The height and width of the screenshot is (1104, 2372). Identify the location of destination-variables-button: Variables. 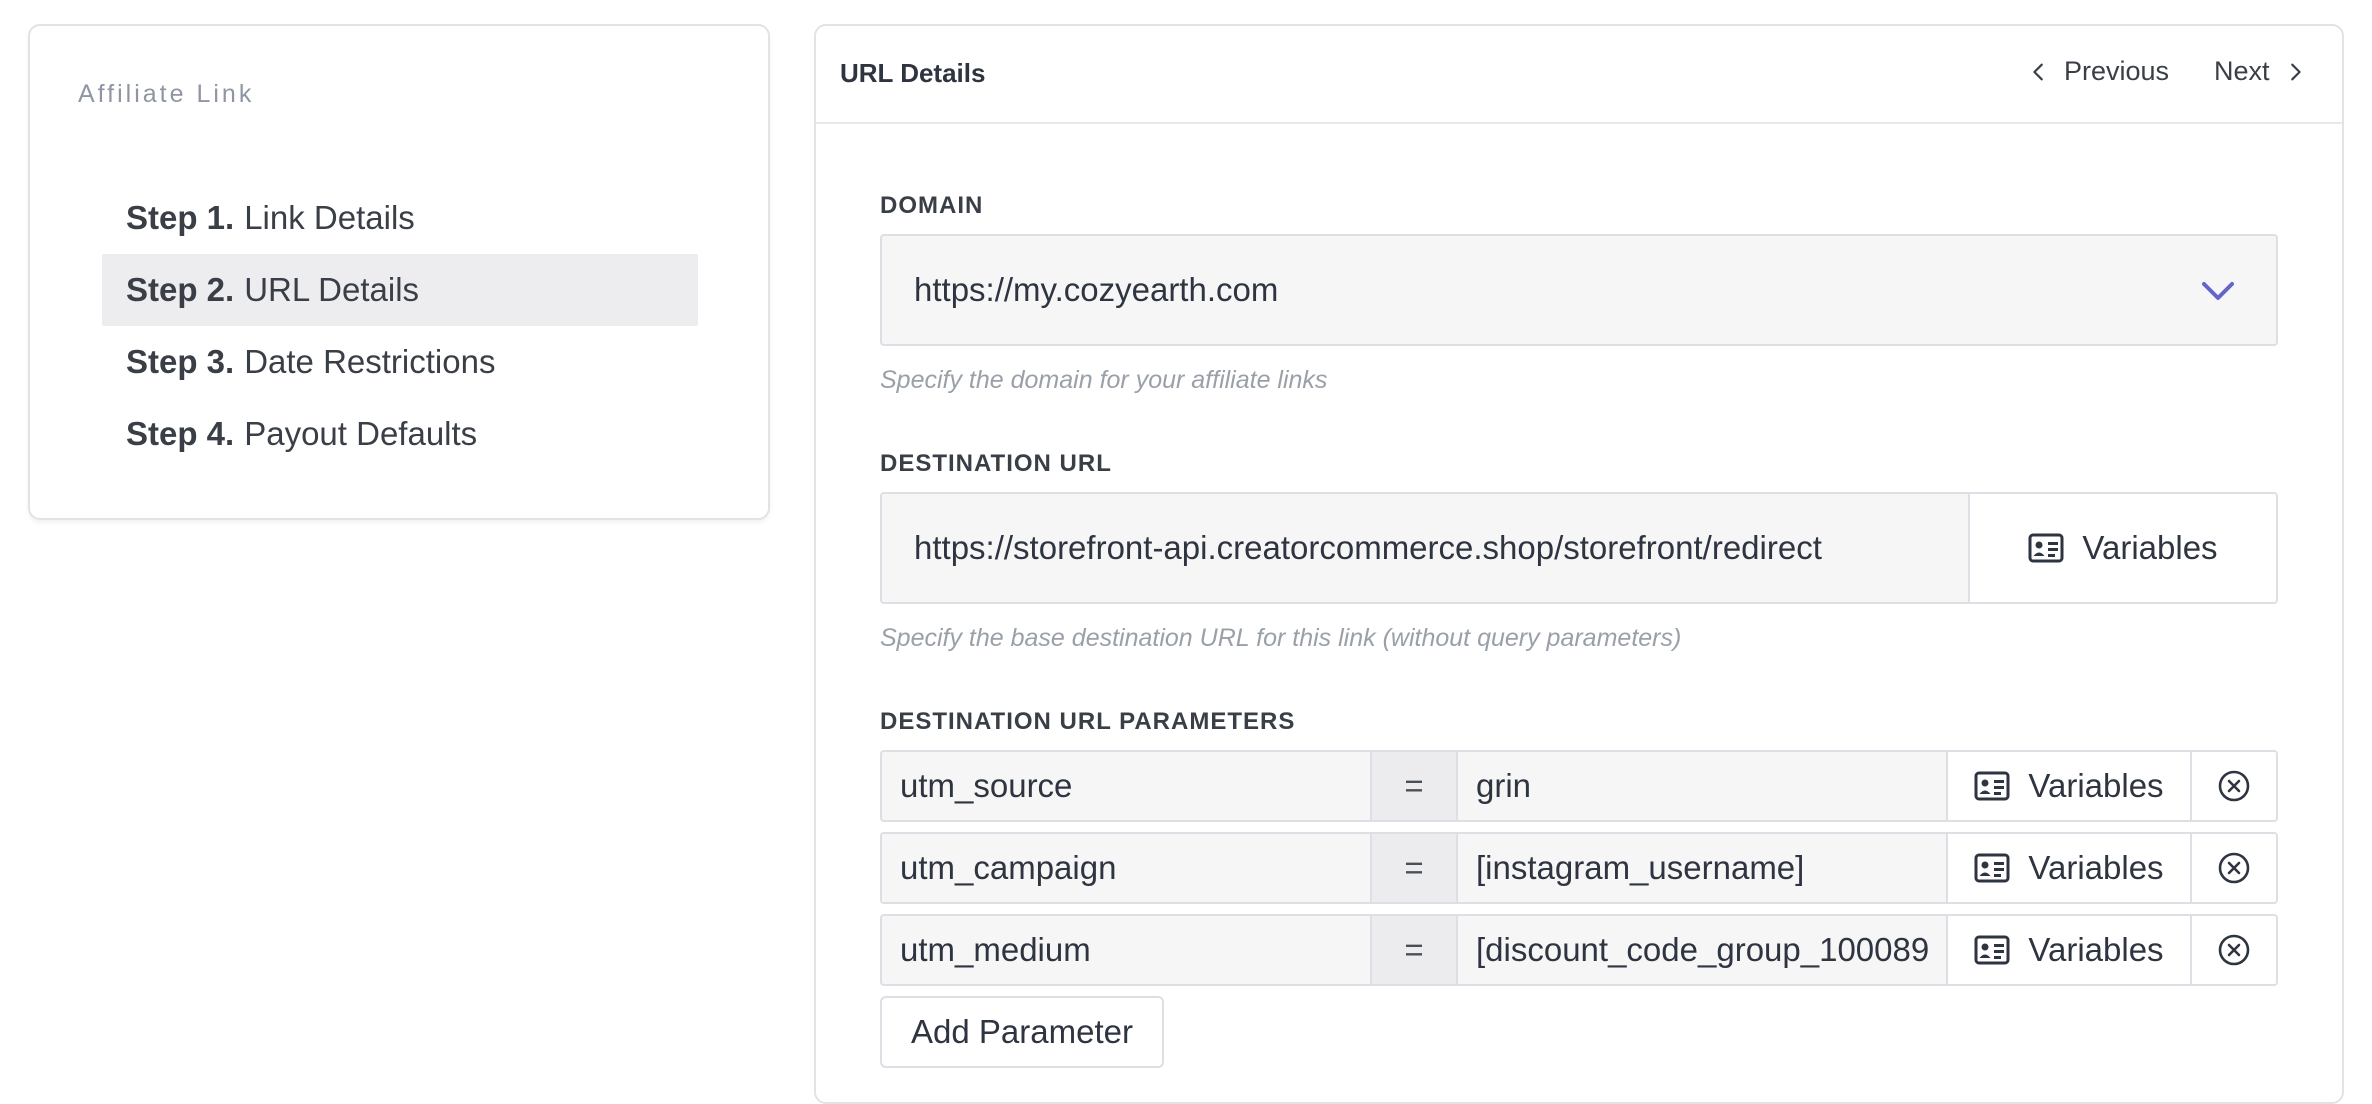
(2123, 548).